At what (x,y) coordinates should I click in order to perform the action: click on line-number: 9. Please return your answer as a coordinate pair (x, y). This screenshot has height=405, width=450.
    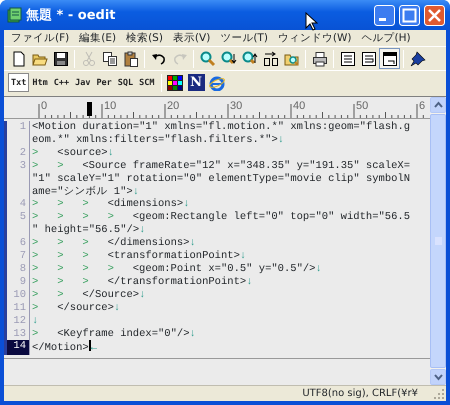
    Looking at the image, I should click on (17, 282).